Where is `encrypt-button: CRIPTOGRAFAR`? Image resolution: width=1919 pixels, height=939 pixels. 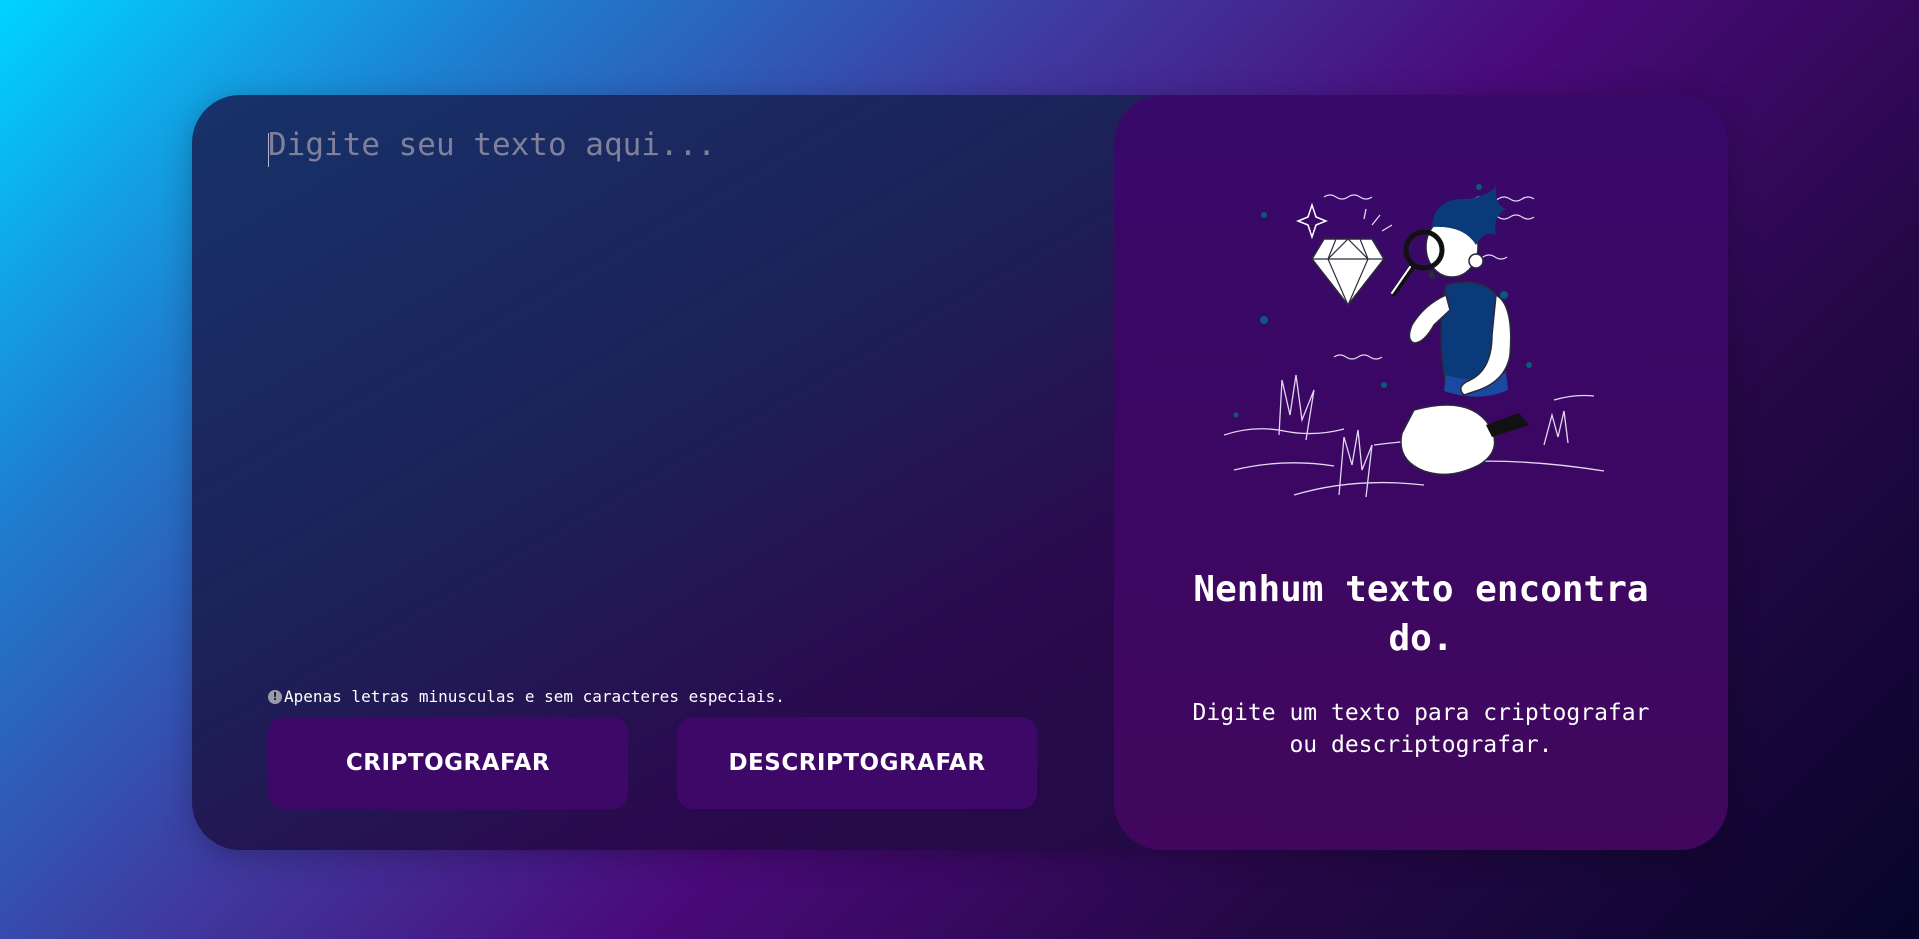 encrypt-button: CRIPTOGRAFAR is located at coordinates (448, 763).